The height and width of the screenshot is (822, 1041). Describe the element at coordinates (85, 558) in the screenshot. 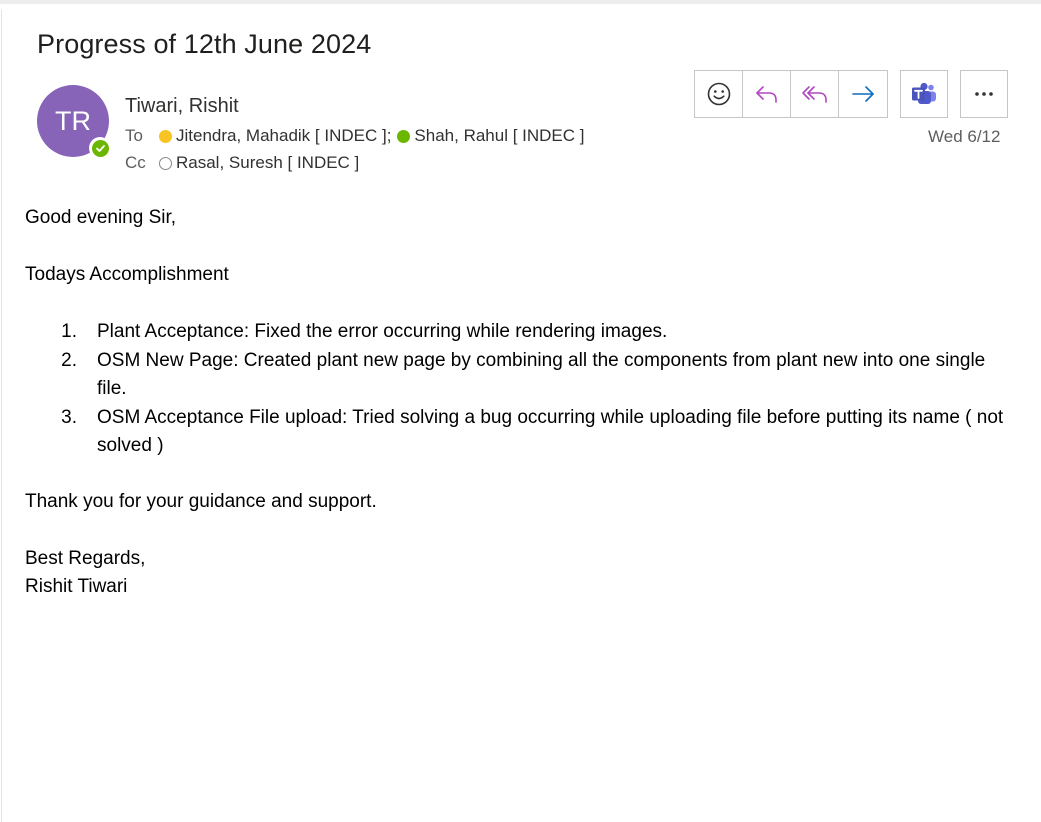

I see `closing-text: Best Regards,` at that location.